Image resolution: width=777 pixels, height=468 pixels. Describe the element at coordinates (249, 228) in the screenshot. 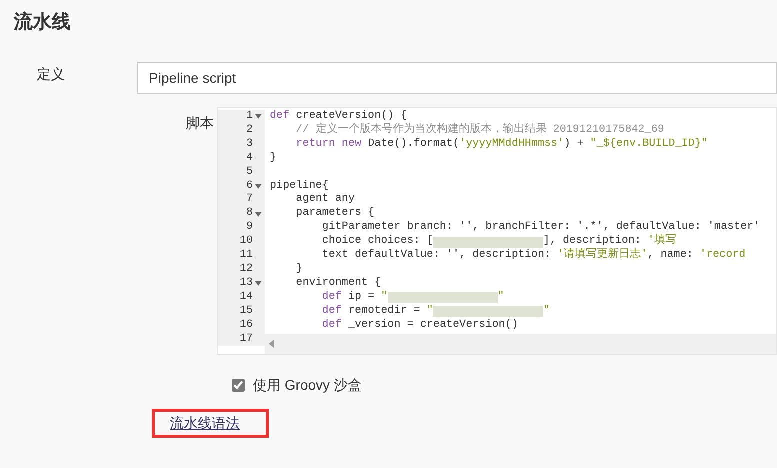

I see `line-number: 9` at that location.